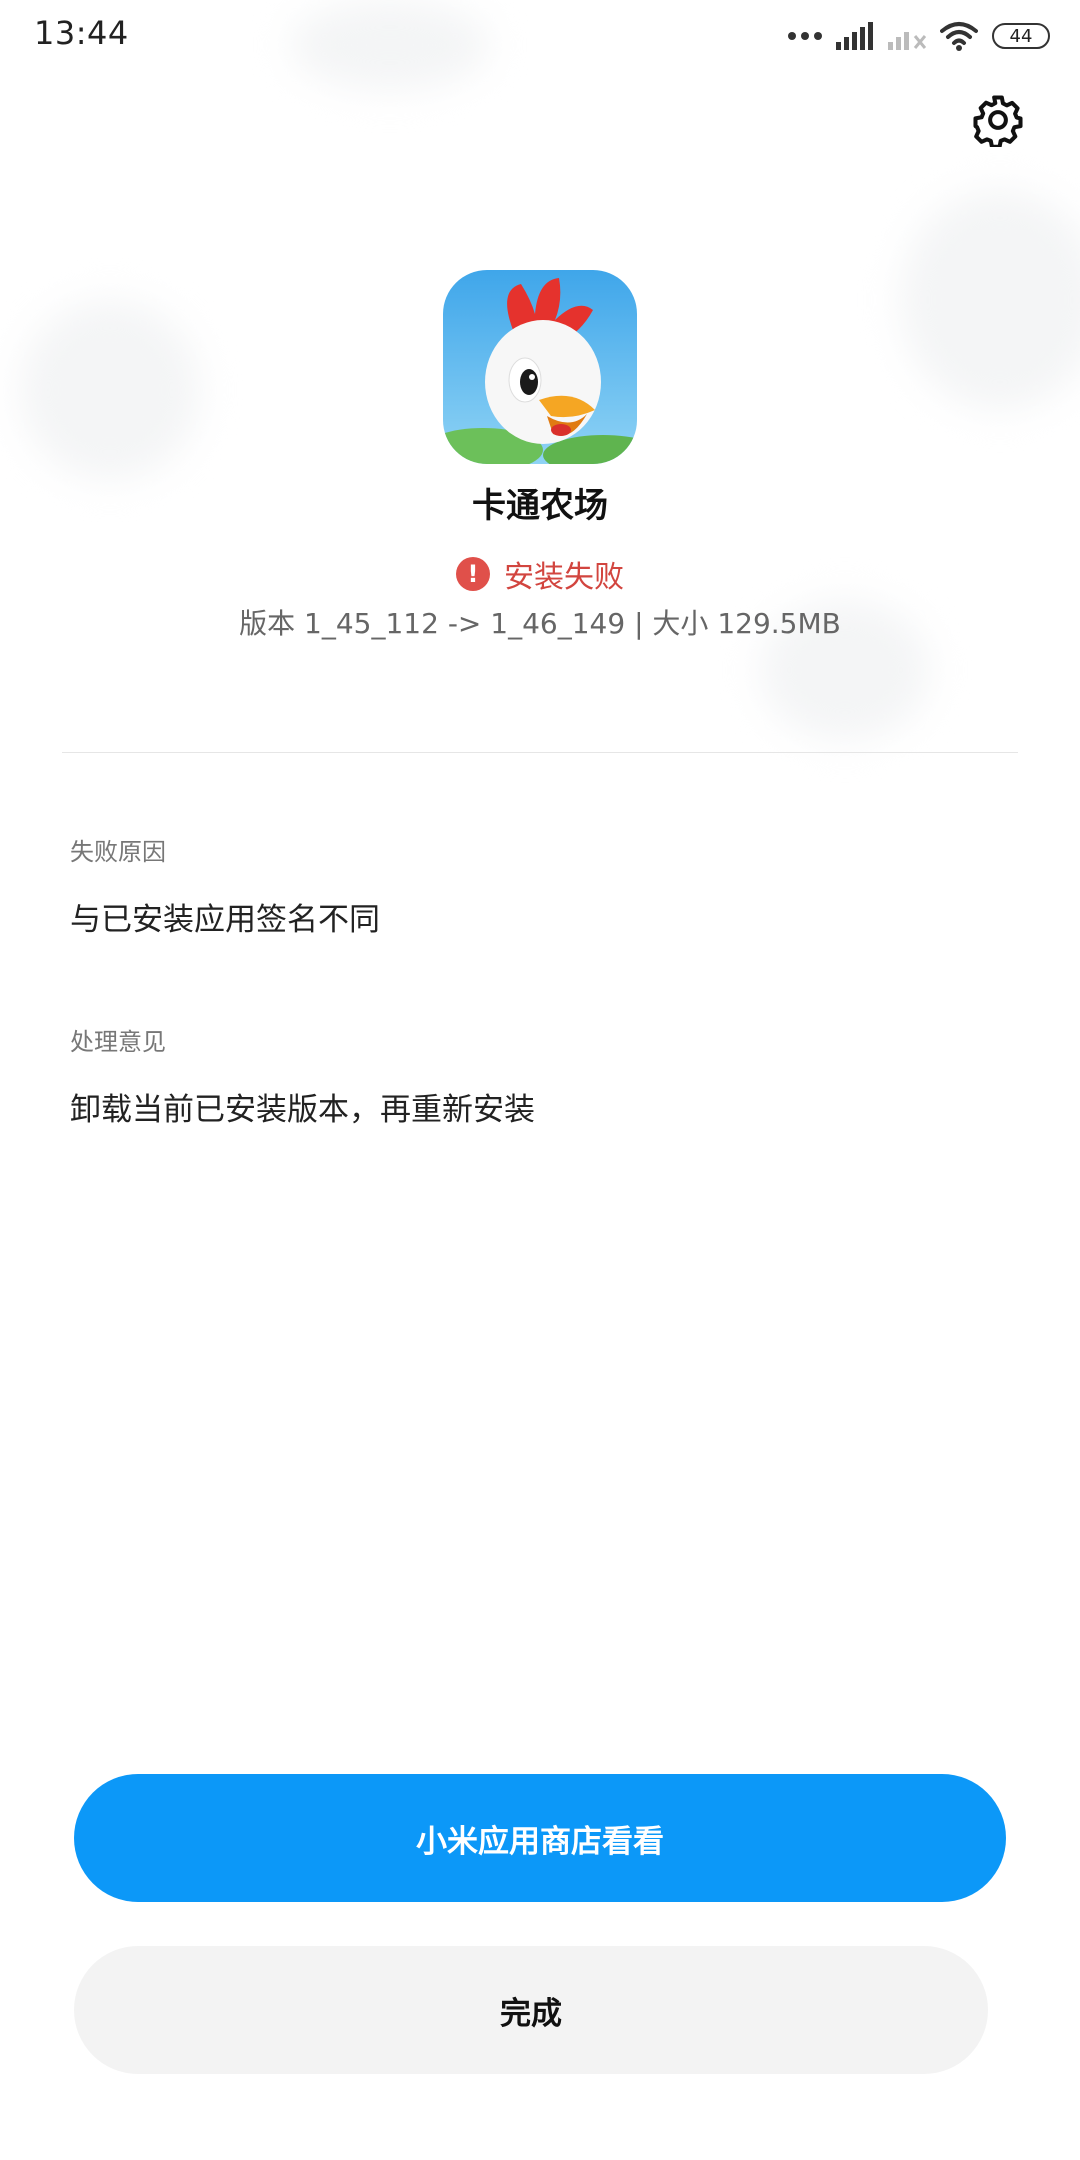 The width and height of the screenshot is (1080, 2160). I want to click on failure-reason-value: 与已安装应用签名不同, so click(225, 920).